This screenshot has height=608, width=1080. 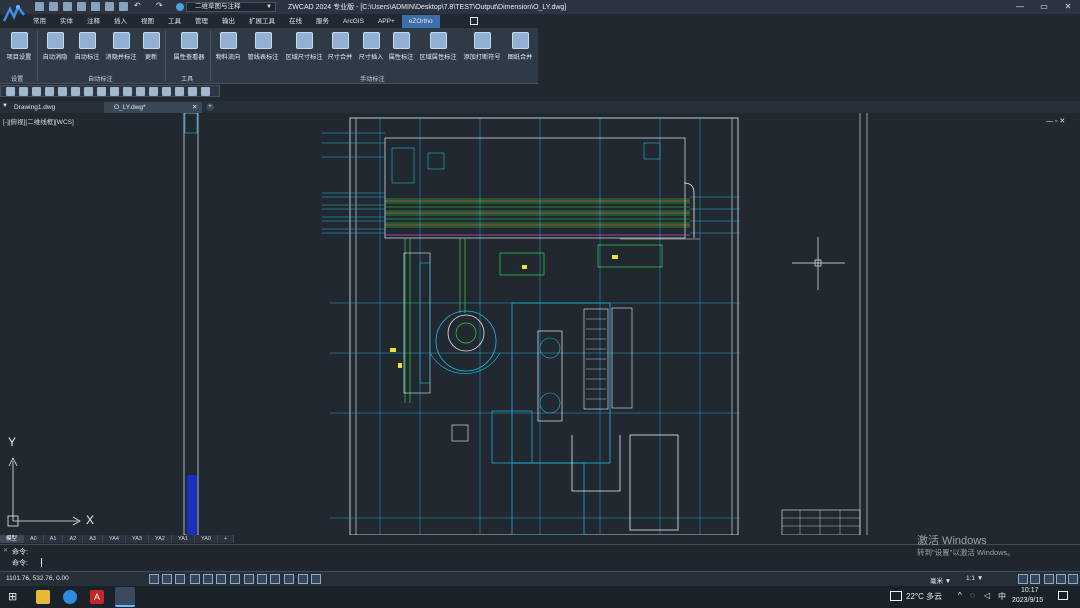 What do you see at coordinates (401, 52) in the screenshot?
I see `ribbon-button-11: 属性标注` at bounding box center [401, 52].